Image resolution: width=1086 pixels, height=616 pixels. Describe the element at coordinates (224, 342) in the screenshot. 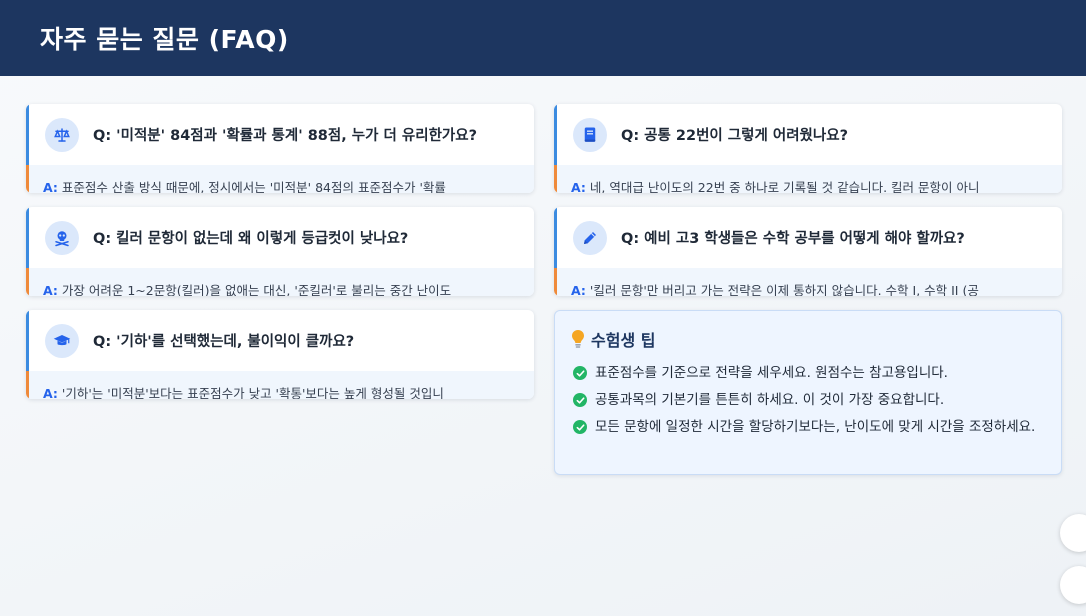

I see `faq-question: Q: '기하'를 선택했는데, 불이익이 클까요?` at that location.